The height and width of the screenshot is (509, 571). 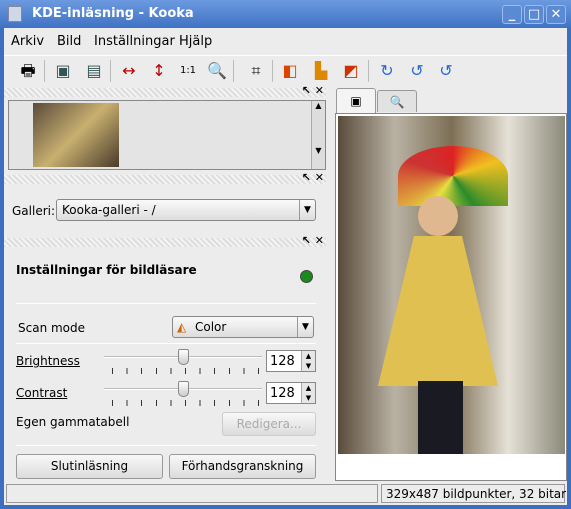 What do you see at coordinates (318, 135) in the screenshot?
I see `thumbnail-scrollbar: ▲ ▼` at bounding box center [318, 135].